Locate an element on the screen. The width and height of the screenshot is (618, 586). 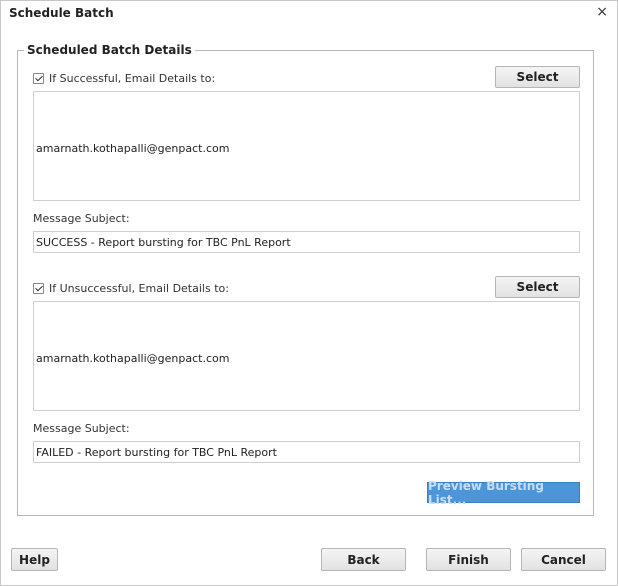
dialog-title: Schedule Batch is located at coordinates (61, 13).